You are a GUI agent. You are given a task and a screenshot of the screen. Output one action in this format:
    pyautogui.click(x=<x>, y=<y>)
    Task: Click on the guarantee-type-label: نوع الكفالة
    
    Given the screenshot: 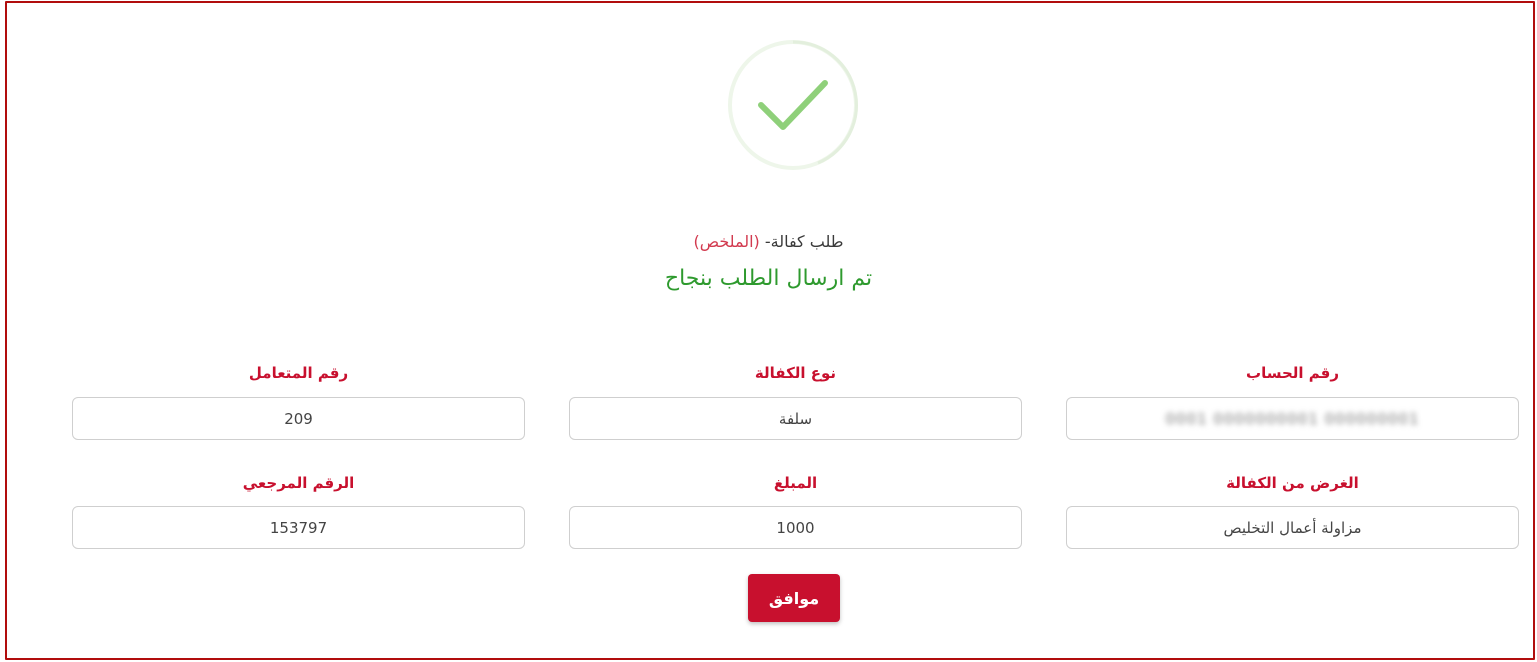 What is the action you would take?
    pyautogui.click(x=795, y=373)
    